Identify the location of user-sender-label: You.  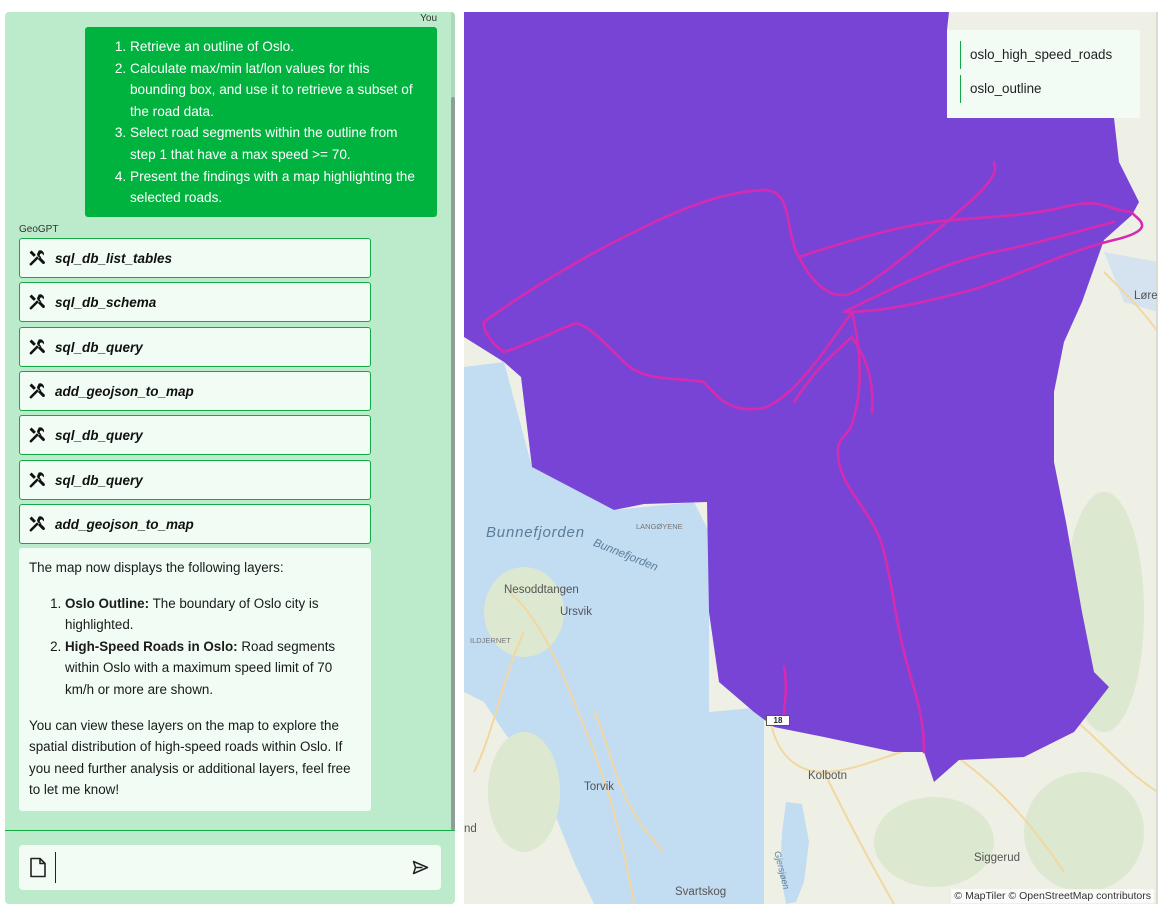
(428, 18).